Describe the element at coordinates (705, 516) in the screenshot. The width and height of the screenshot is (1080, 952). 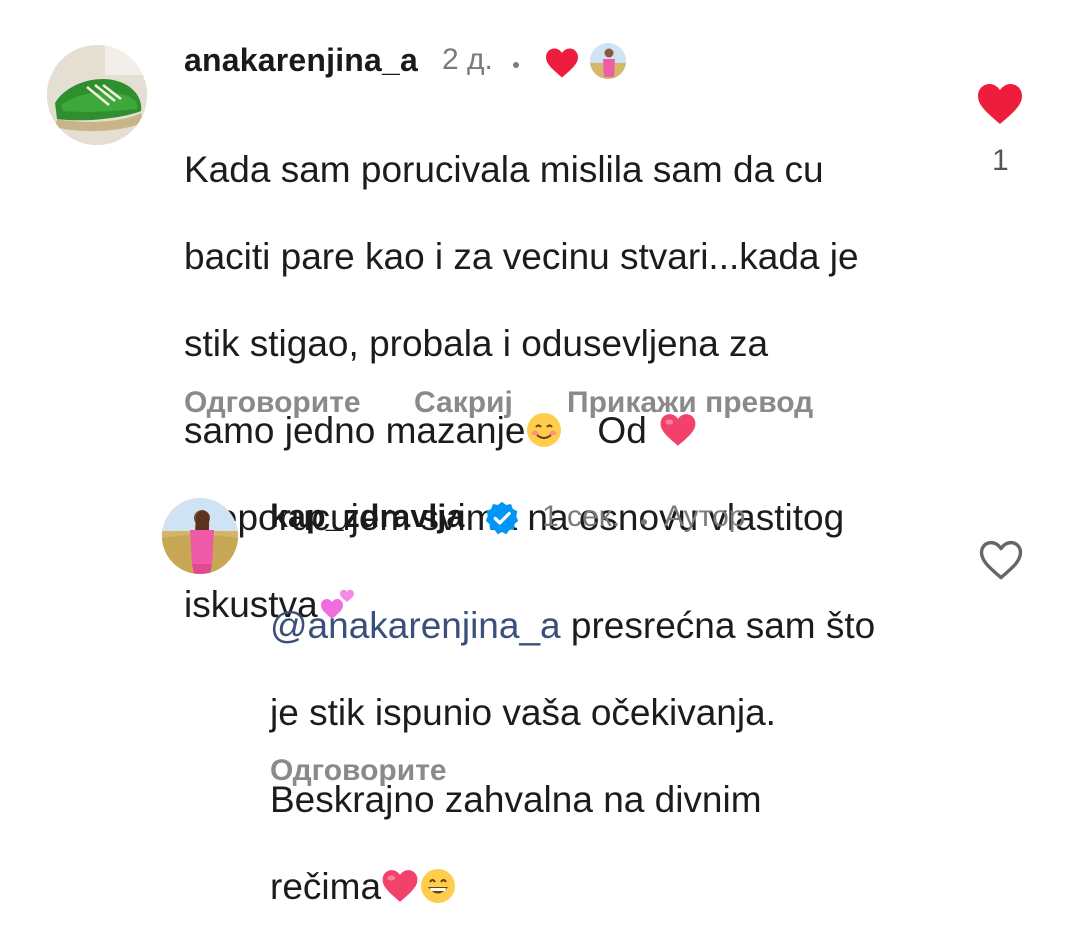
I see `author-label: Аутор` at that location.